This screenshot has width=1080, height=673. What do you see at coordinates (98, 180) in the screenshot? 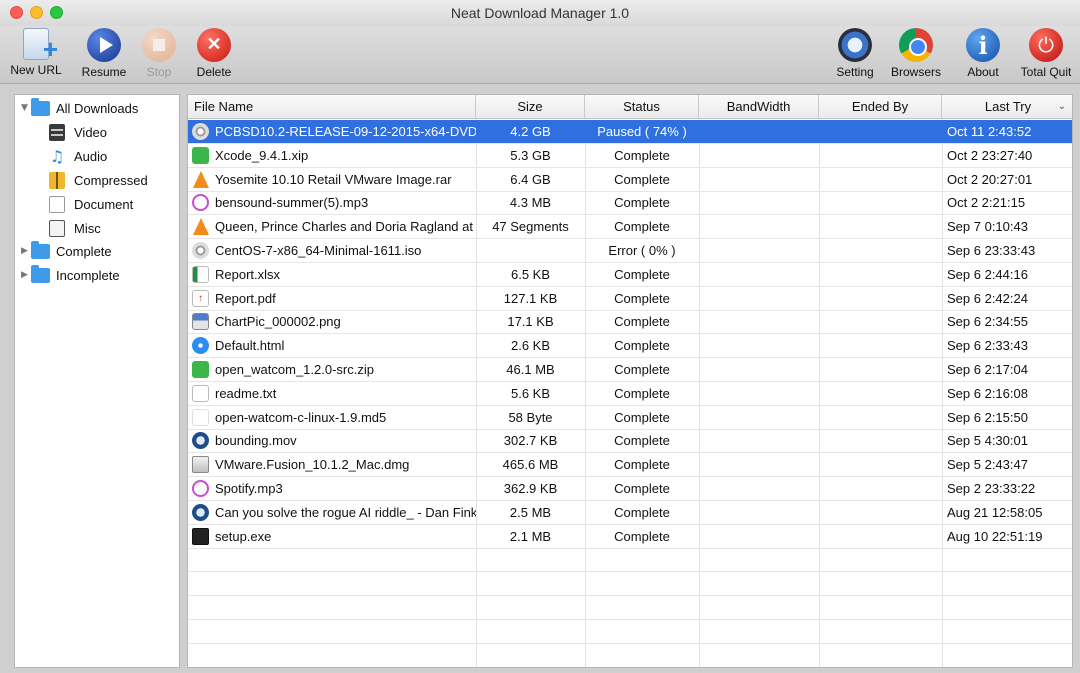
I see `tree-item-compressed: Compressed` at bounding box center [98, 180].